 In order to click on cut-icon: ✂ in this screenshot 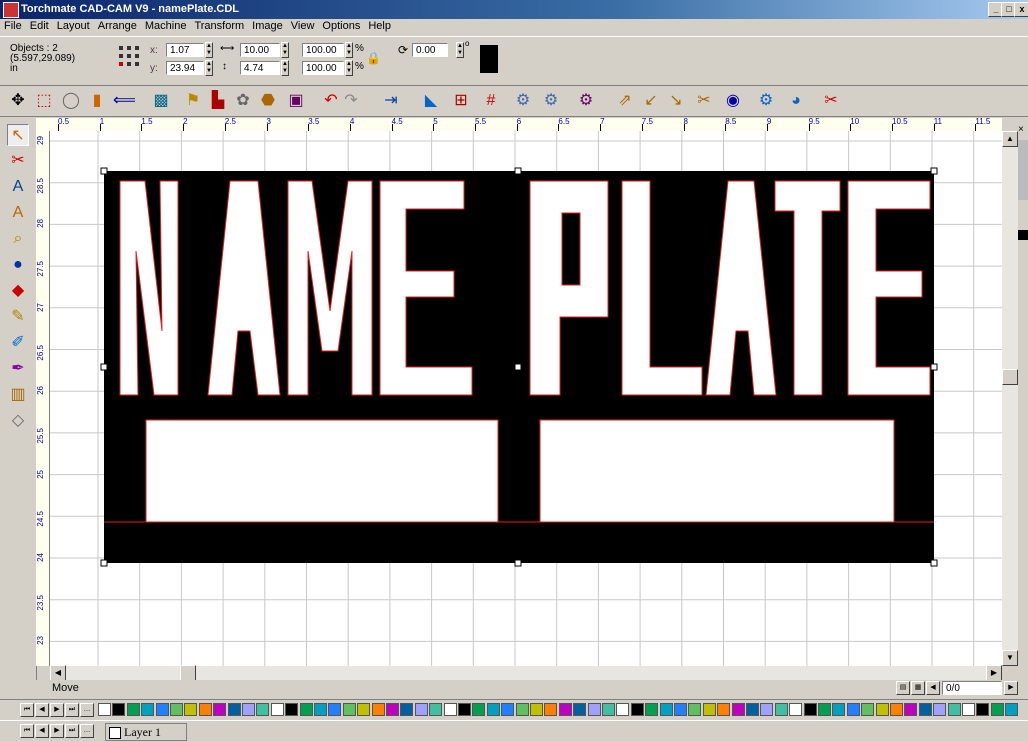, I will do `click(704, 101)`.